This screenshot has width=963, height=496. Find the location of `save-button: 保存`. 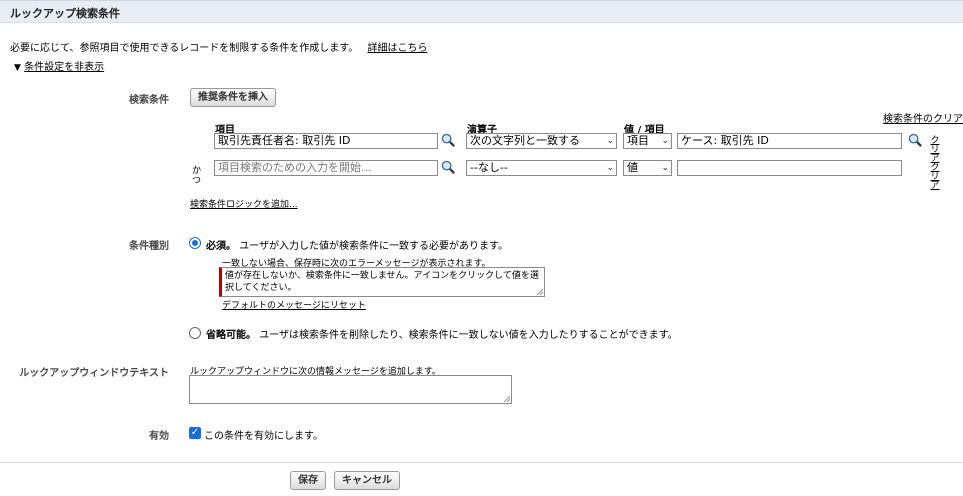

save-button: 保存 is located at coordinates (308, 480).